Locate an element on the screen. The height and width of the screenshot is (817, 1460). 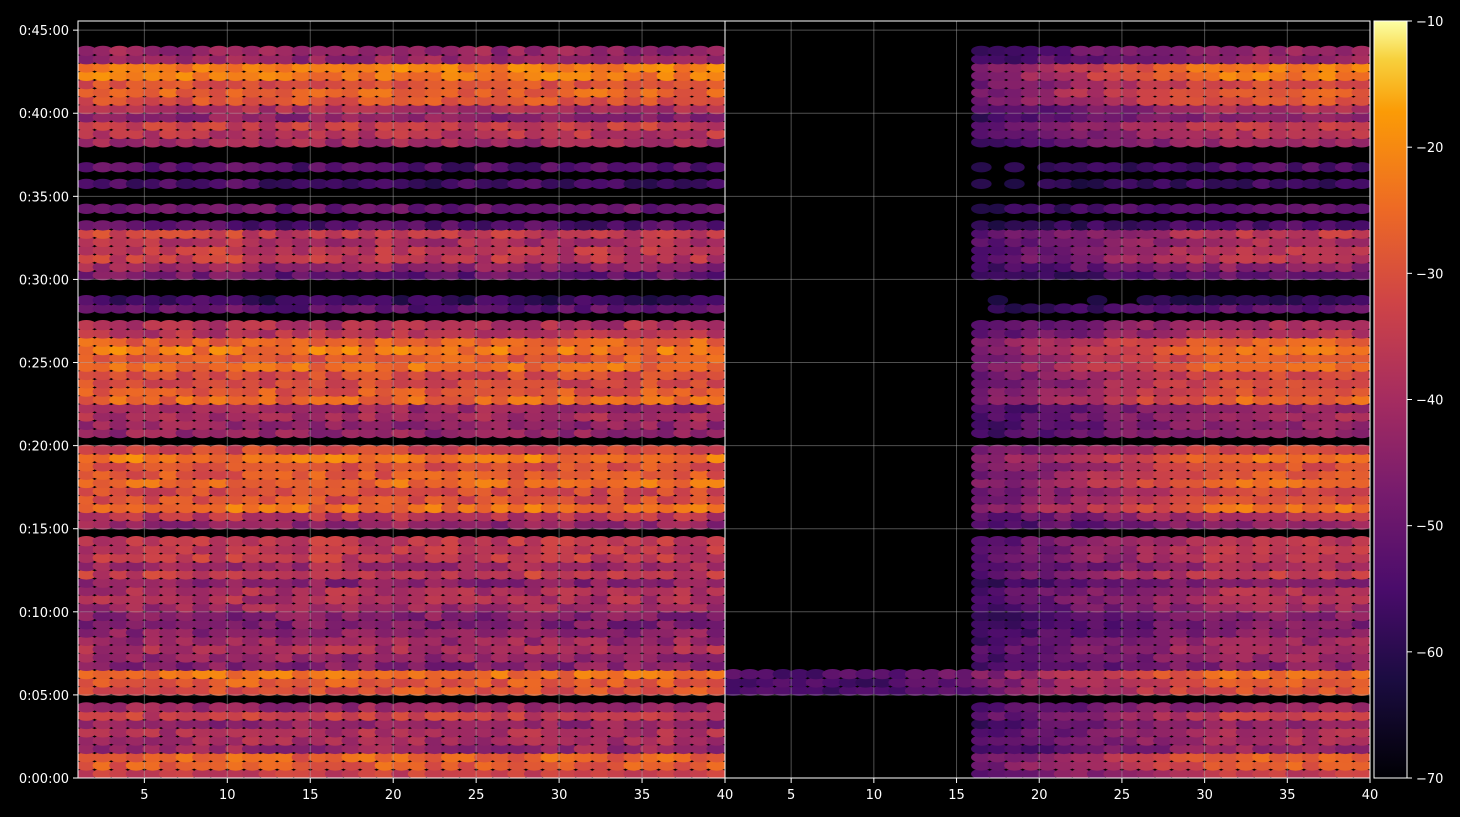
y-tick-label: 0:30:00 is located at coordinates (44, 280).